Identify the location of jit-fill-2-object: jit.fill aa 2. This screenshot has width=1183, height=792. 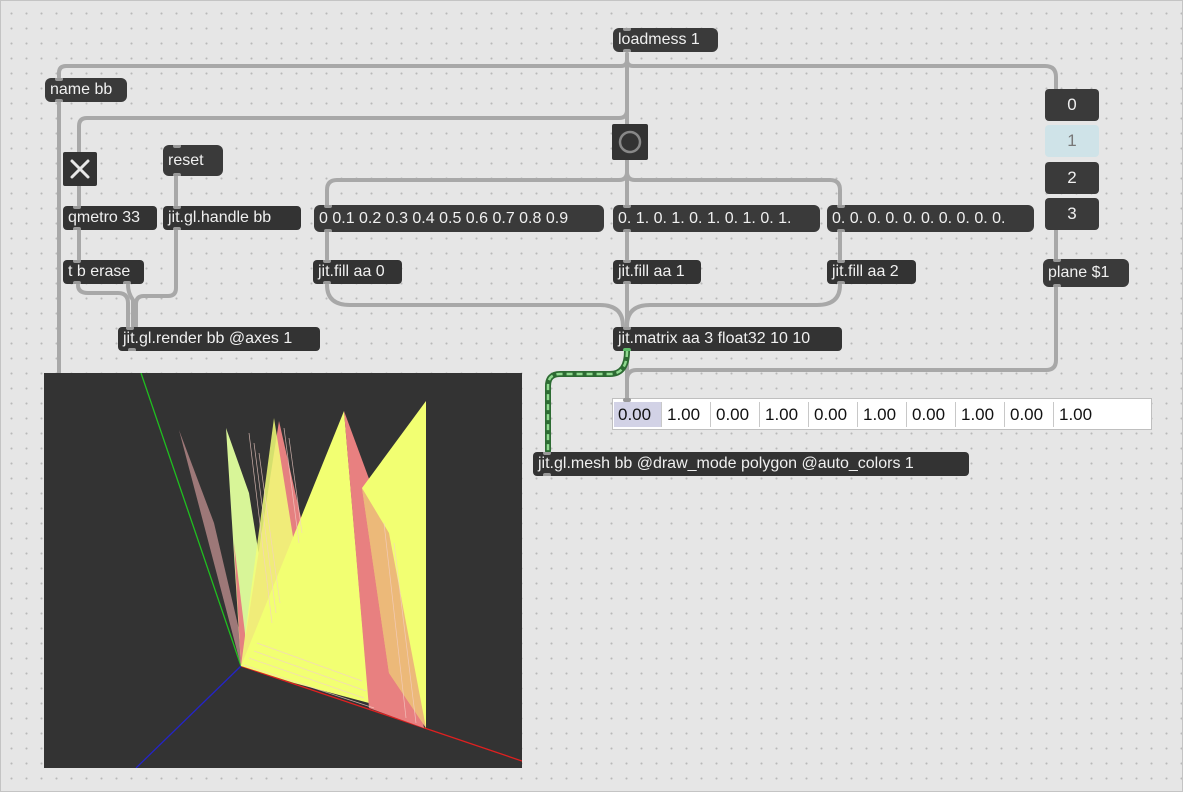
(871, 272).